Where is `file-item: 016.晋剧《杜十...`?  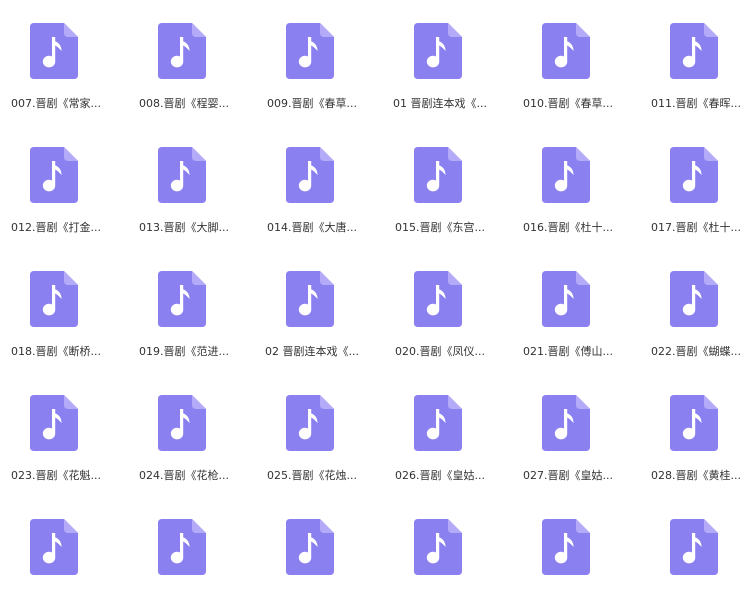
file-item: 016.晋剧《杜十... is located at coordinates (568, 169).